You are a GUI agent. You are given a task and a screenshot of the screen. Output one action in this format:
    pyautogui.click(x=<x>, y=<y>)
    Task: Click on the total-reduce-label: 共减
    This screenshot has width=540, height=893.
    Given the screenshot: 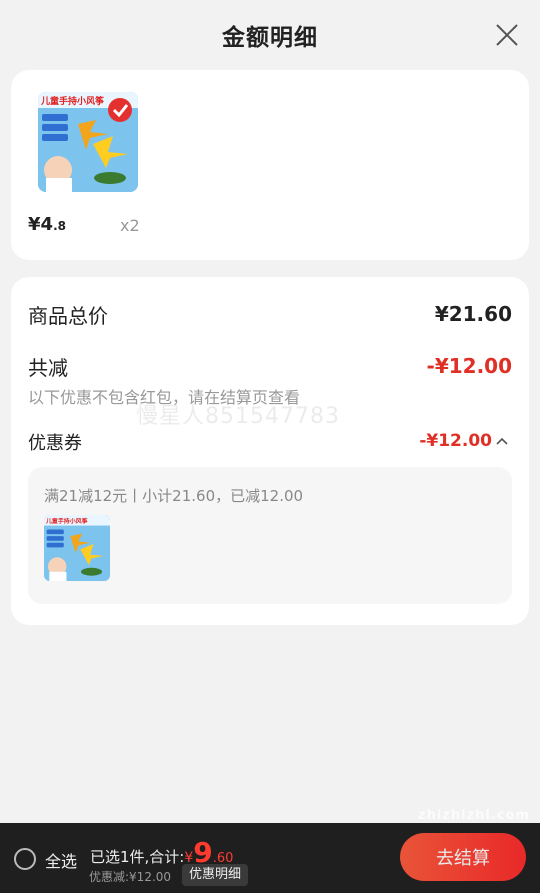 What is the action you would take?
    pyautogui.click(x=48, y=368)
    